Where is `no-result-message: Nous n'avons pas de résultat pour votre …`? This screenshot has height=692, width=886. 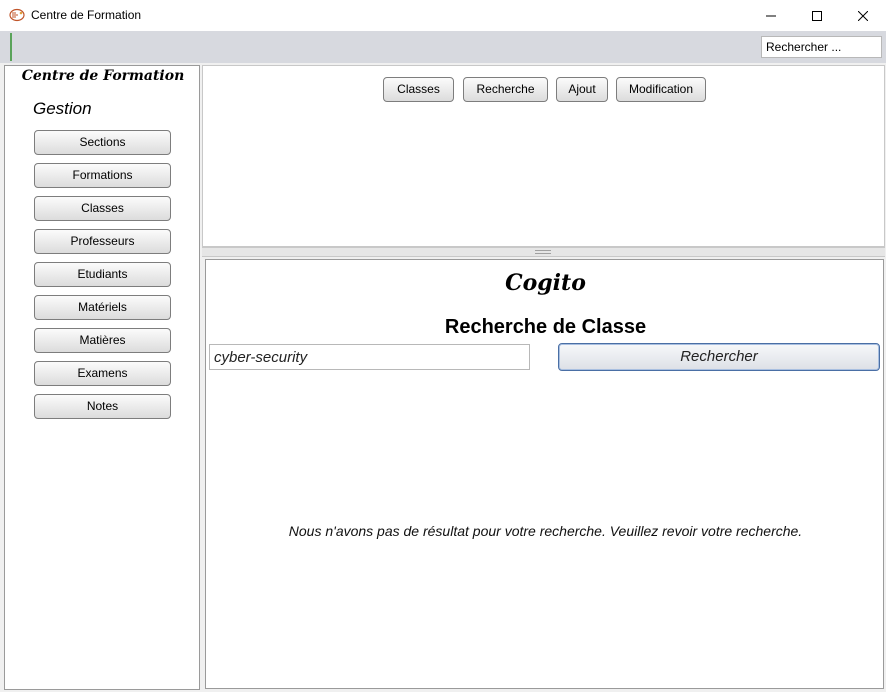
no-result-message: Nous n'avons pas de résultat pour votre … is located at coordinates (545, 531).